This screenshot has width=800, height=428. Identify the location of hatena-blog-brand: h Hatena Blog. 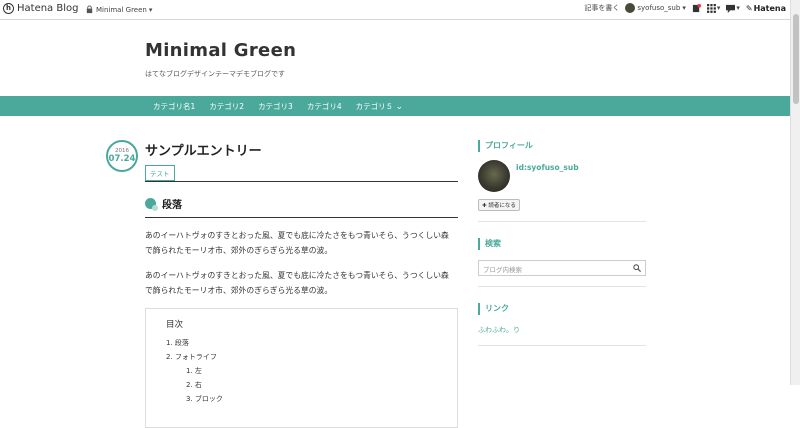
(40, 8).